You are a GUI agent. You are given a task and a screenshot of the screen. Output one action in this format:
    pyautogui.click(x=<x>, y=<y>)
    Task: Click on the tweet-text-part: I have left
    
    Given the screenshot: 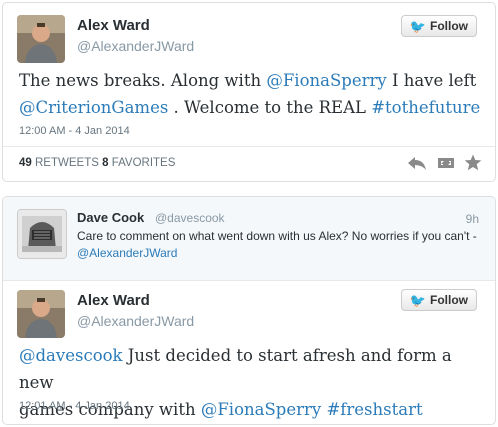 What is the action you would take?
    pyautogui.click(x=431, y=80)
    